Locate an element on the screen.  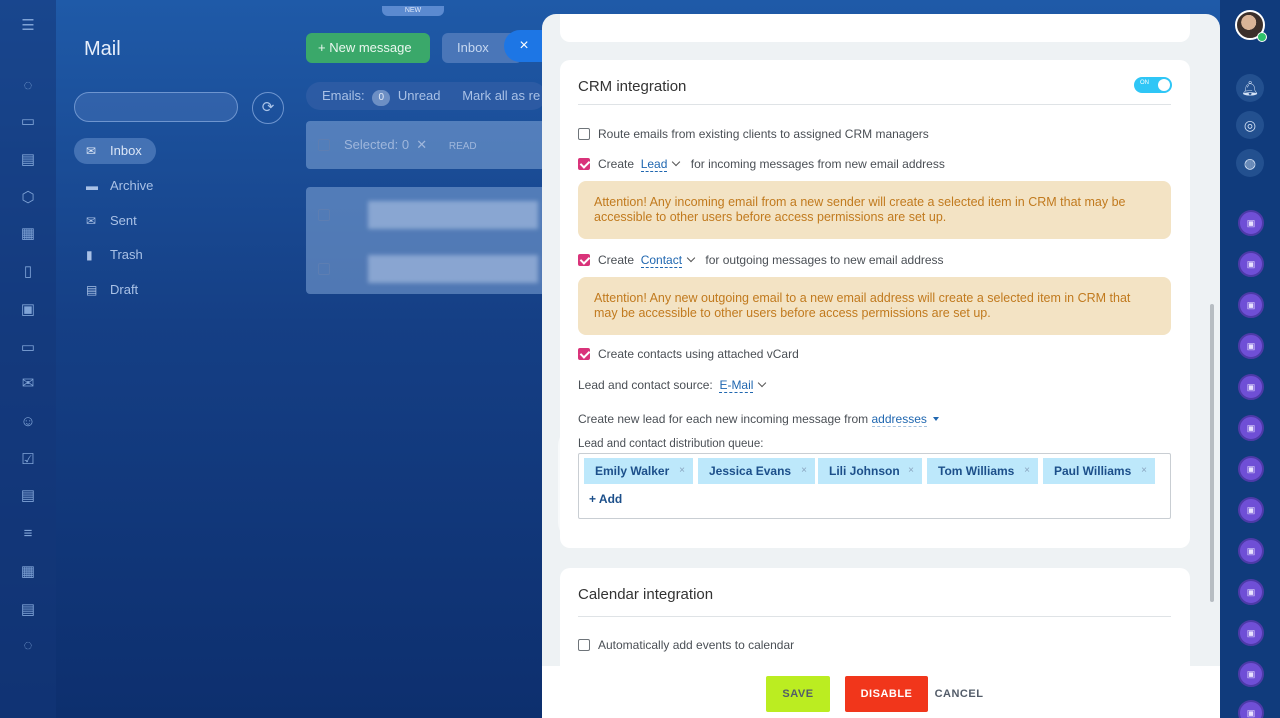
lead-entity-dropdown: Lead is located at coordinates (654, 164).